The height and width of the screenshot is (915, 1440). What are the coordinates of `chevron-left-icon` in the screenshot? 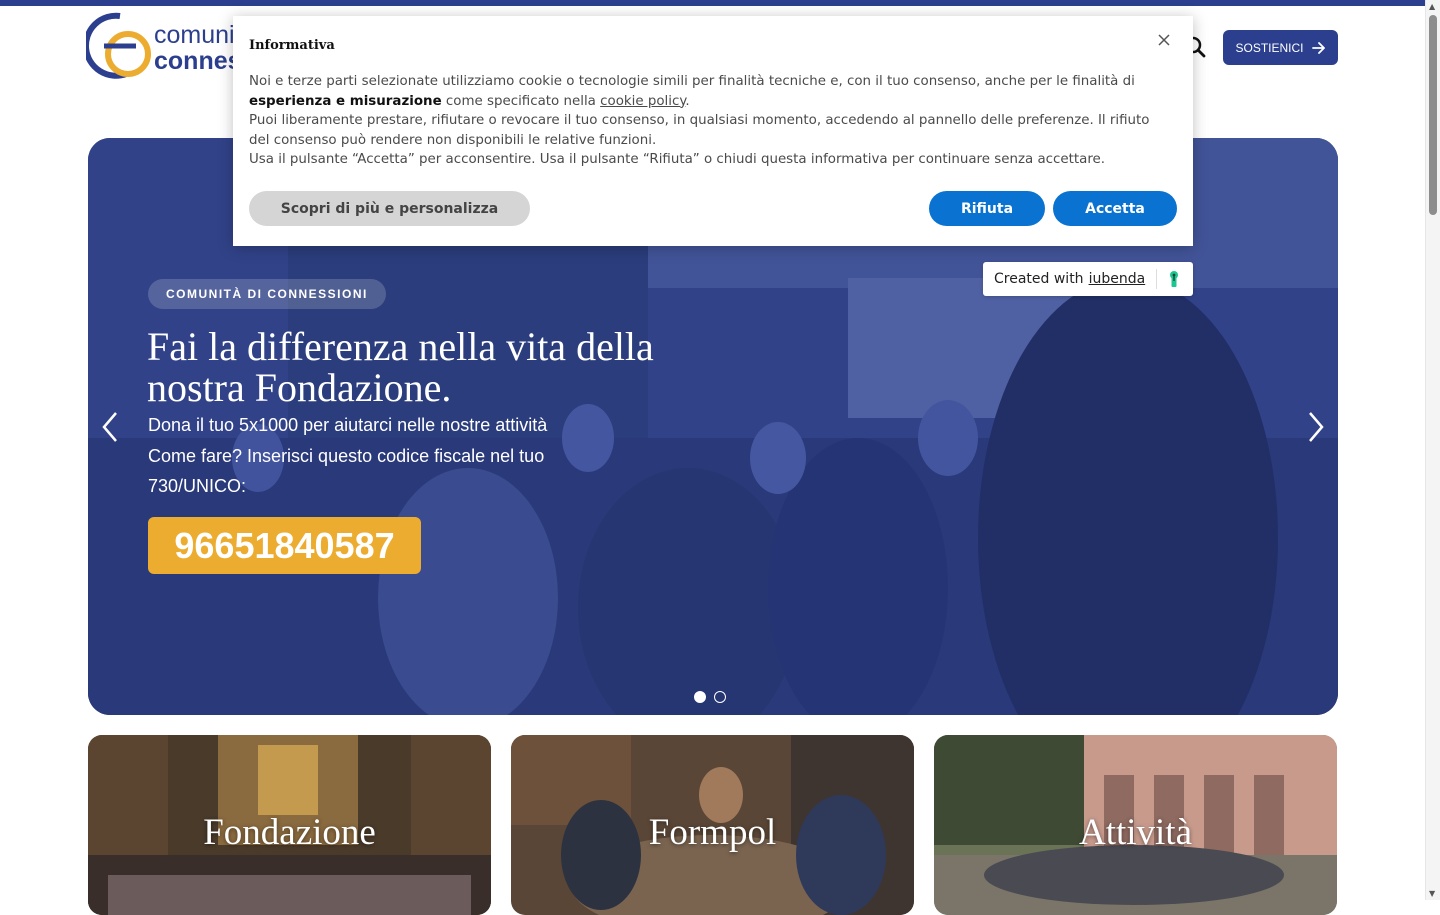 It's located at (109, 427).